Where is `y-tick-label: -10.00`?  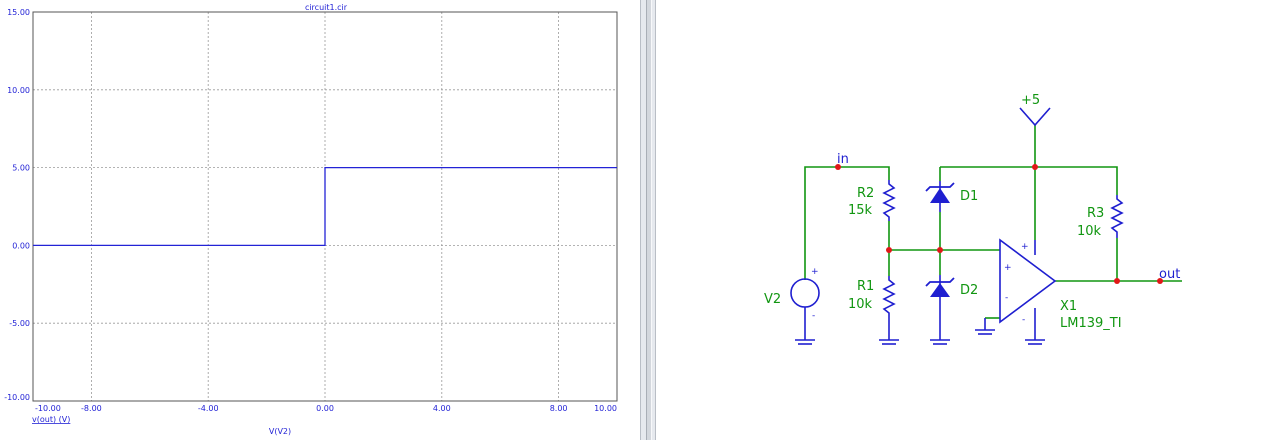 y-tick-label: -10.00 is located at coordinates (17, 397).